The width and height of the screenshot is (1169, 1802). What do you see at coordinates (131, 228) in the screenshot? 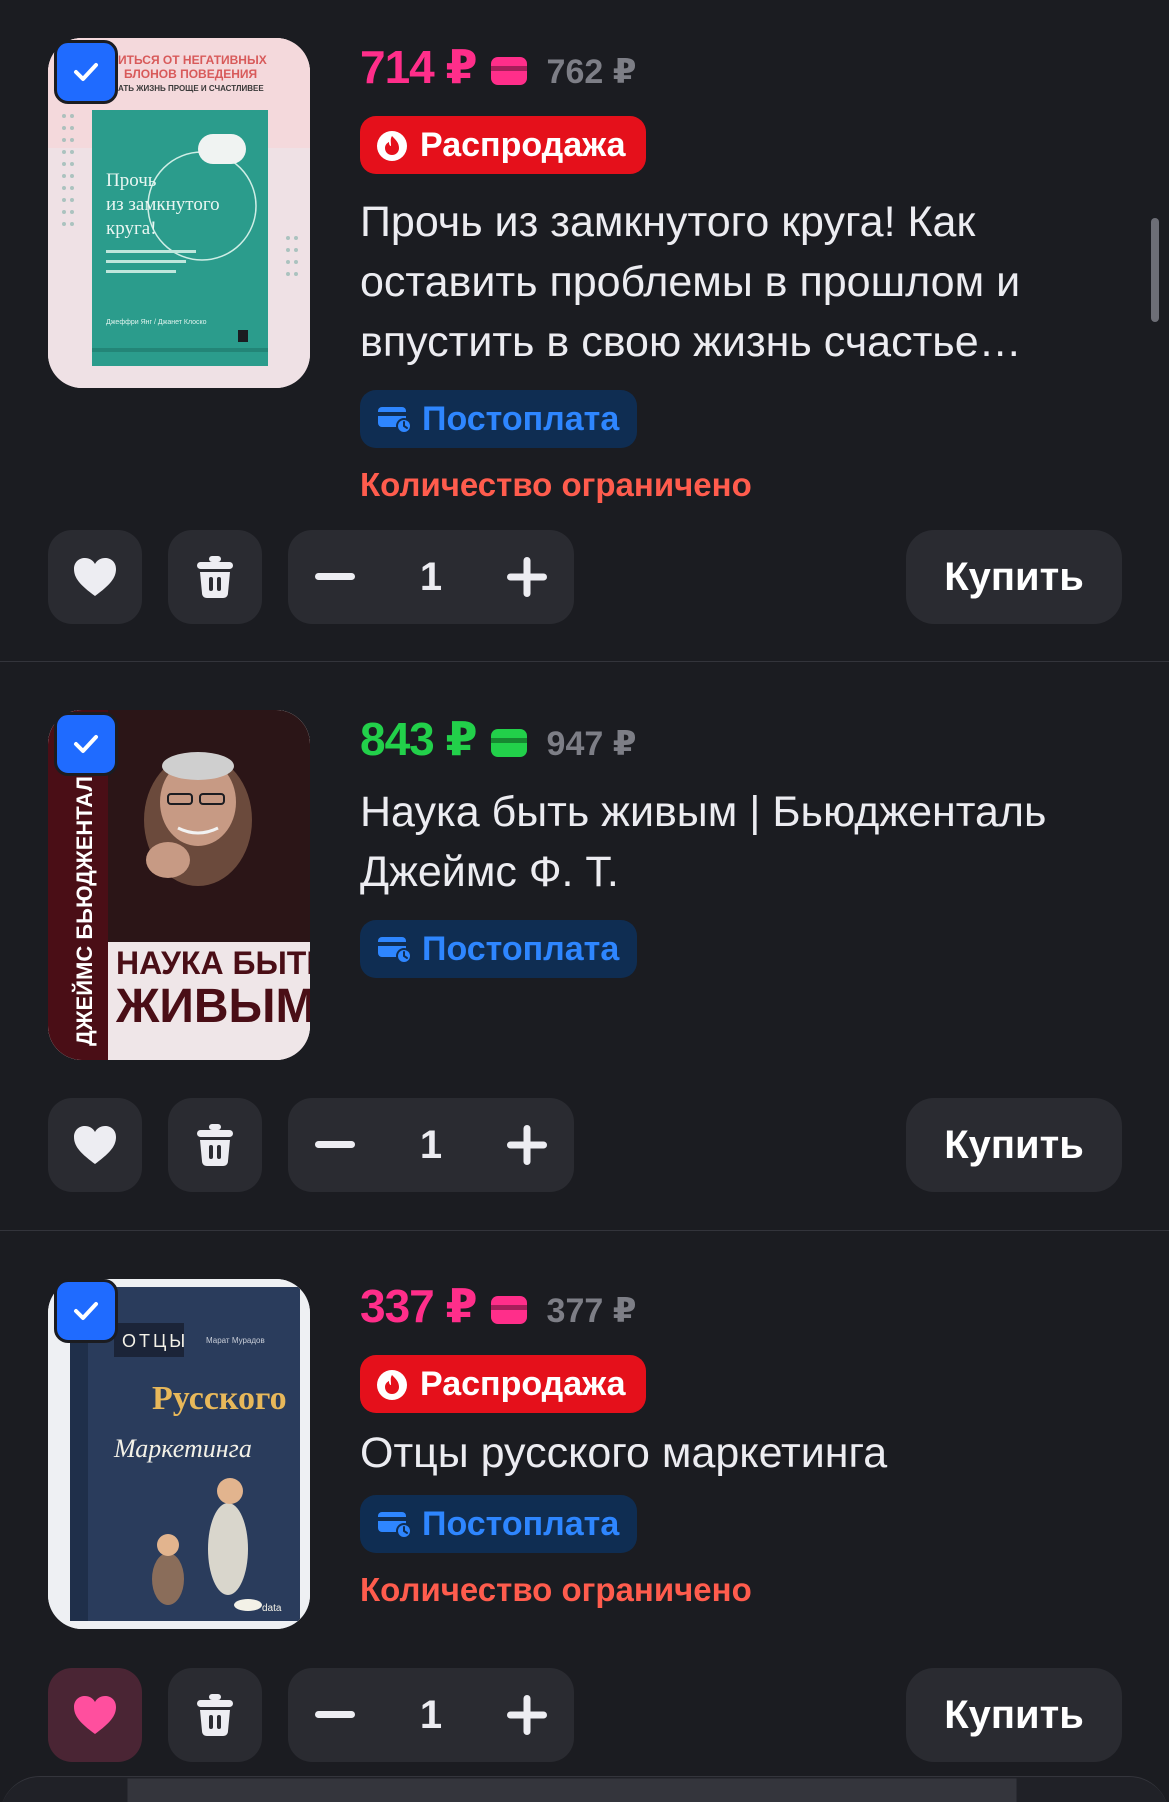
I see `svg-text: круга!` at bounding box center [131, 228].